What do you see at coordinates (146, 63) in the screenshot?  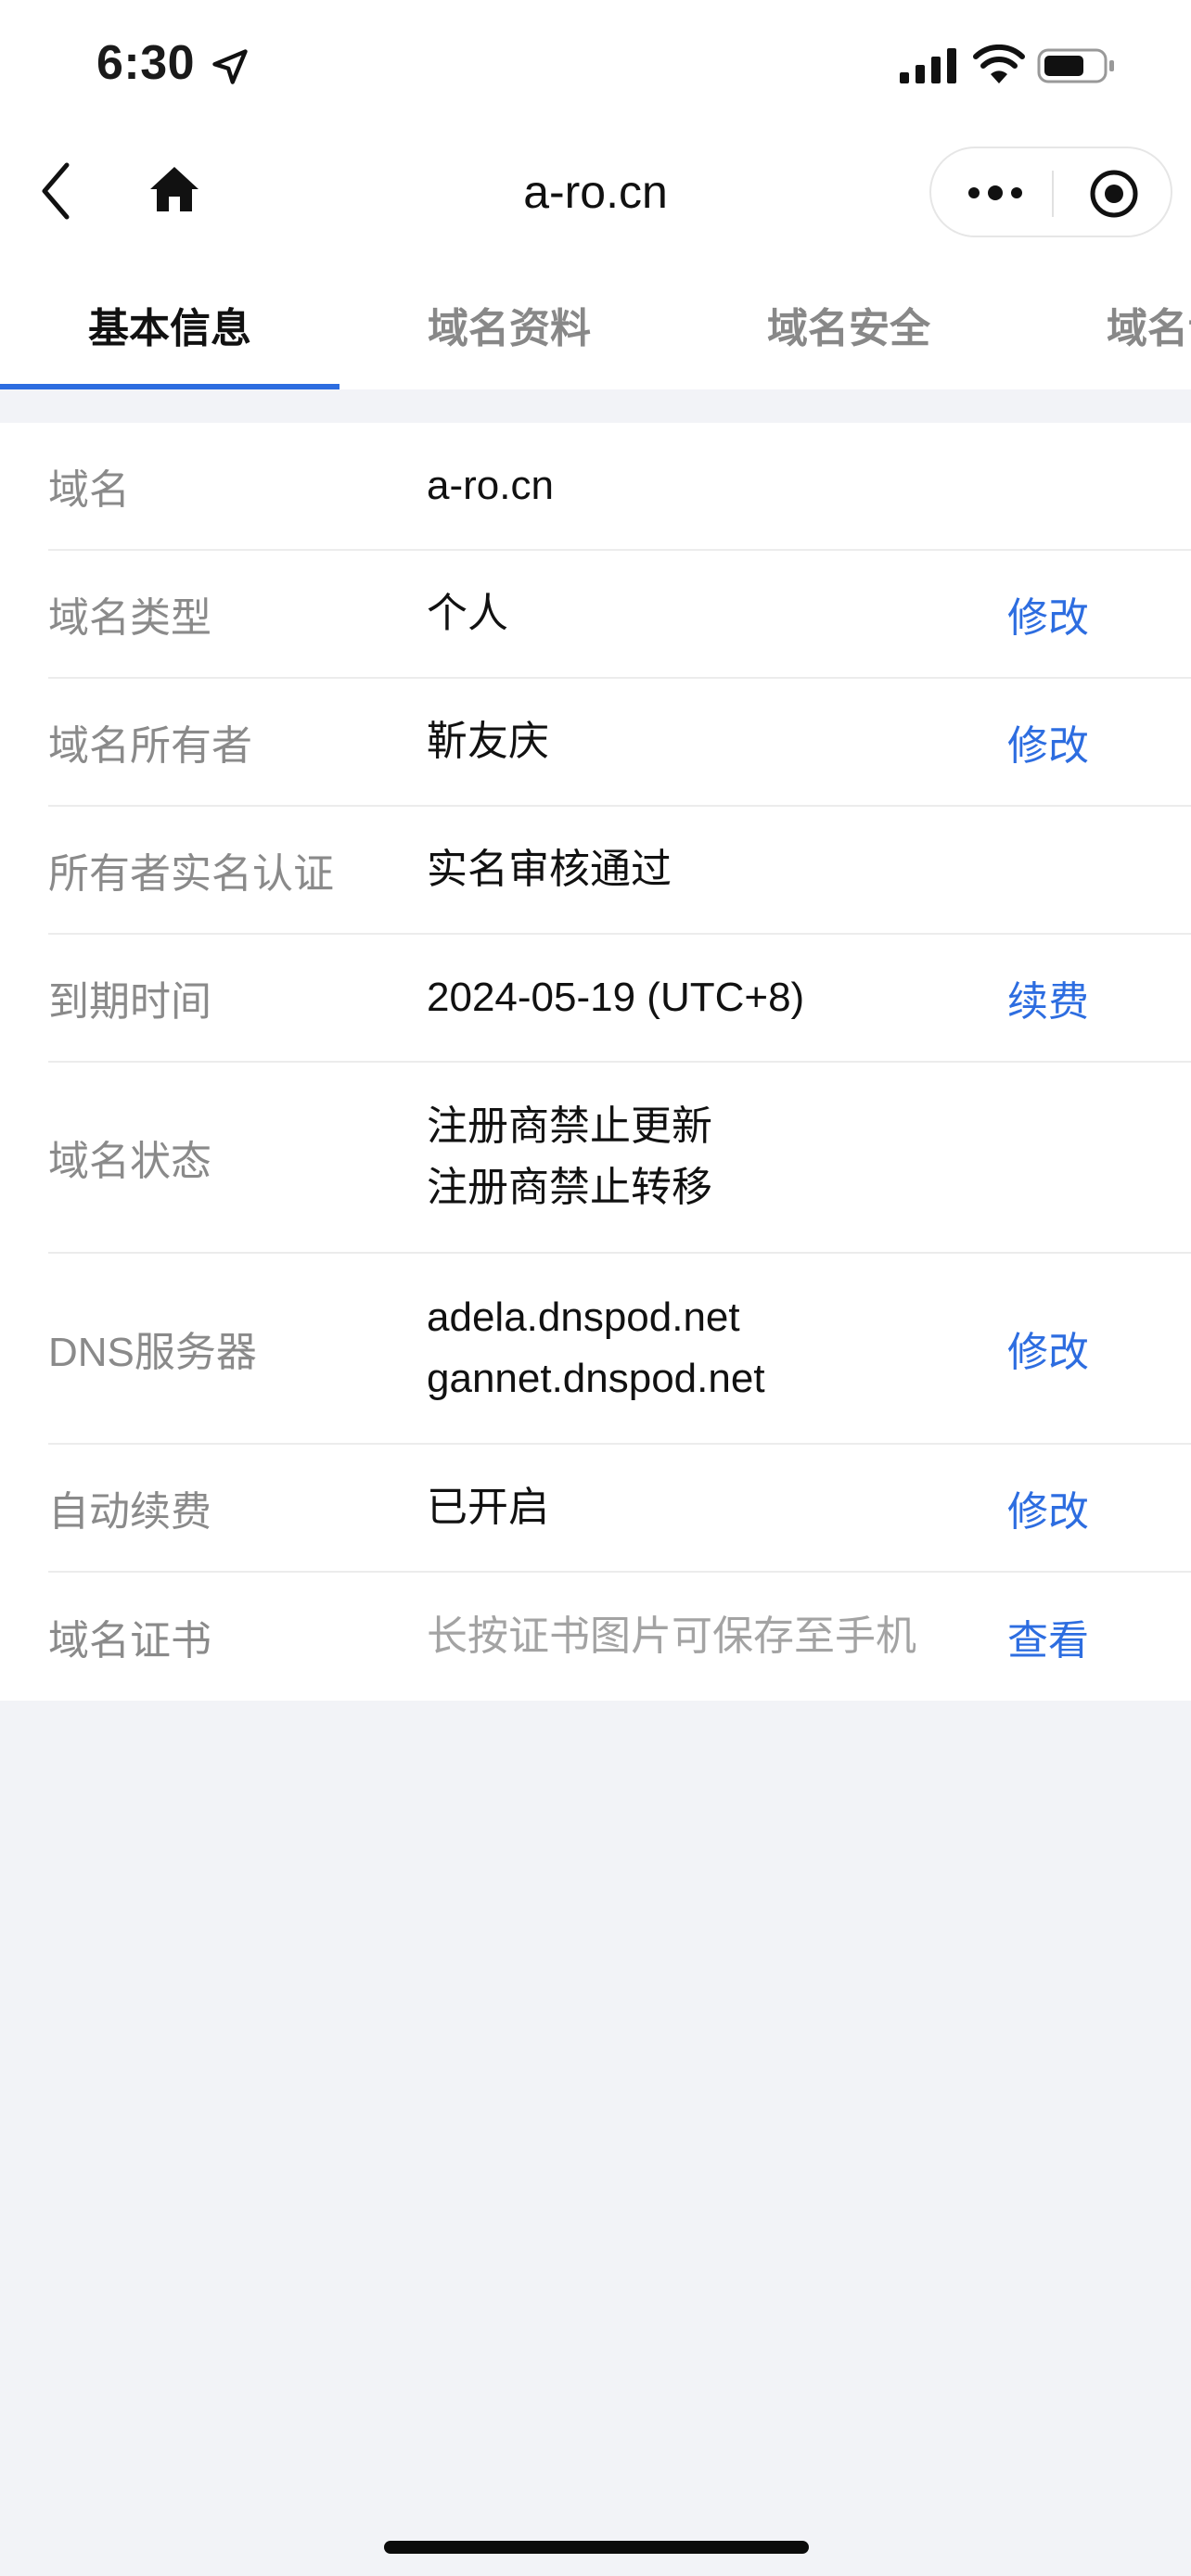 I see `status-time: 6:30` at bounding box center [146, 63].